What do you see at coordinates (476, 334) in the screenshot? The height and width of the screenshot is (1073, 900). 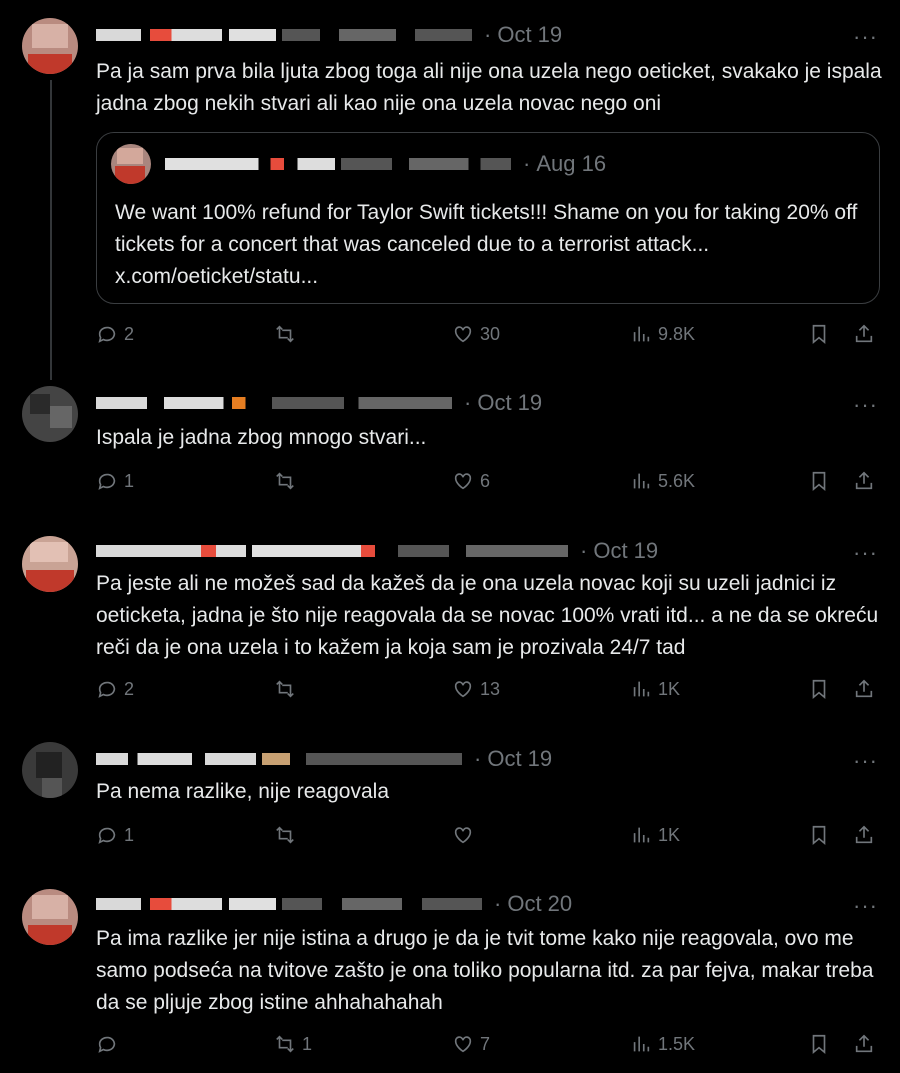 I see `like-button: 30` at bounding box center [476, 334].